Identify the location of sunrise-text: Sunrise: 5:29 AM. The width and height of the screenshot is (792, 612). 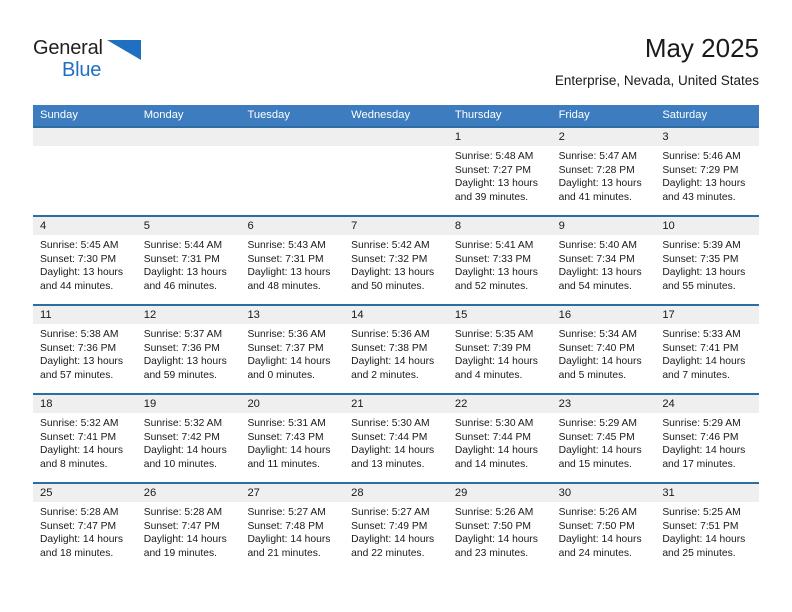
(598, 423).